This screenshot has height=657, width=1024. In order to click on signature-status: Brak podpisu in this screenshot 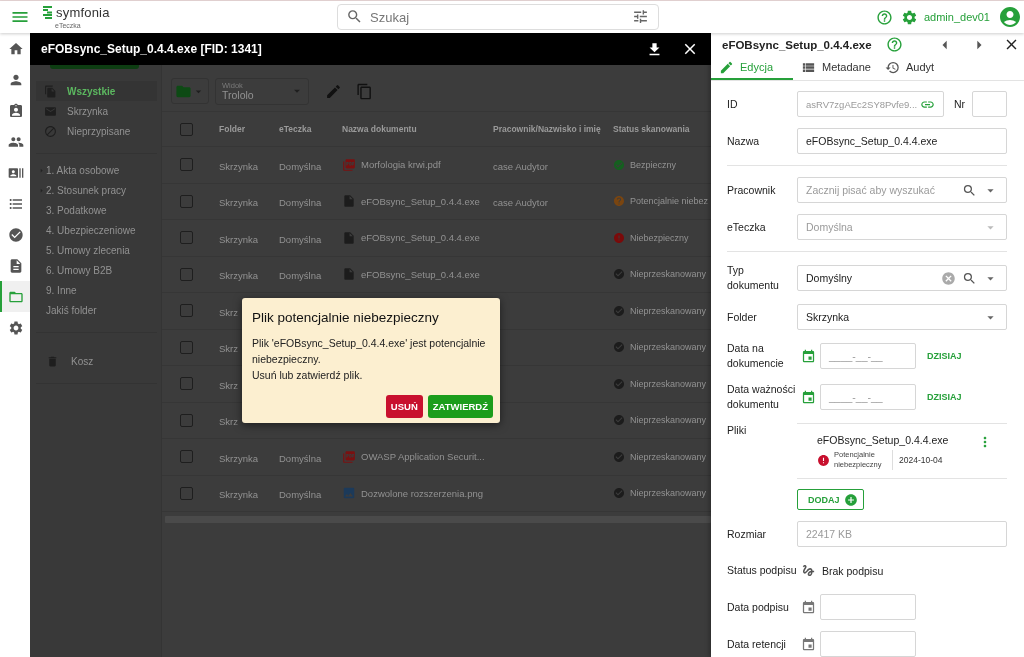, I will do `click(853, 570)`.